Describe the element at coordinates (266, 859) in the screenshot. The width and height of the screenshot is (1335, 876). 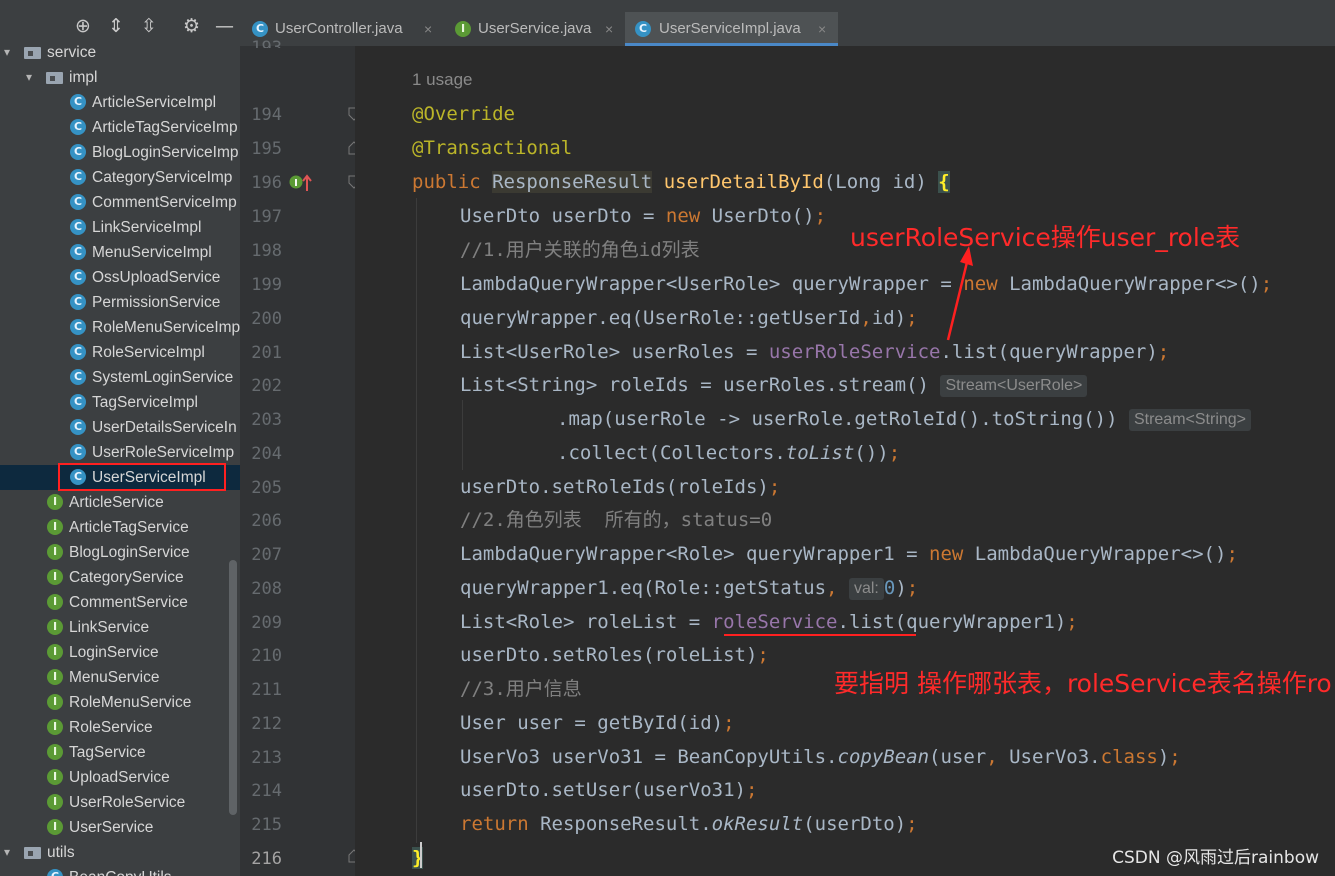
I see `line-number: 216` at that location.